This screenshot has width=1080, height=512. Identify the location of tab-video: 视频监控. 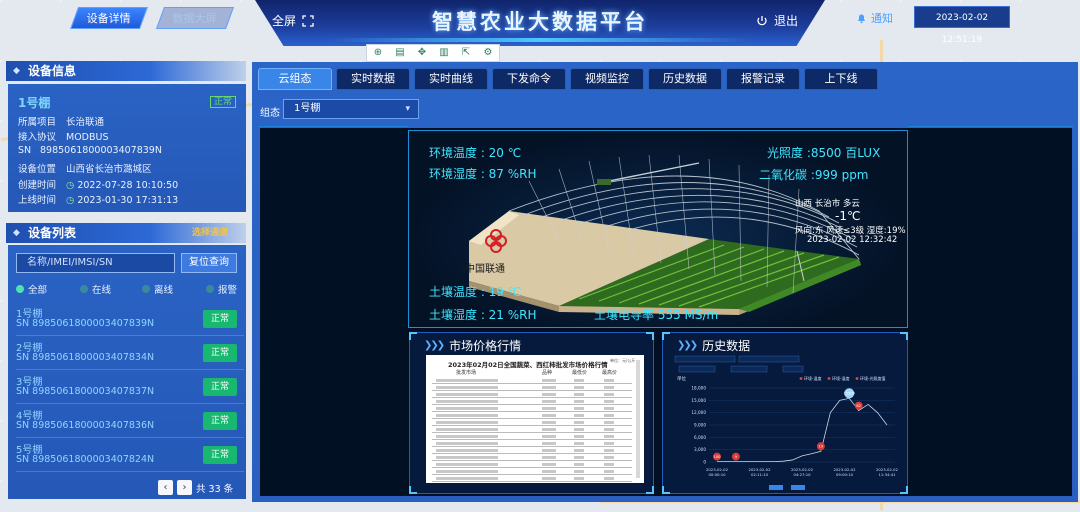
(607, 79).